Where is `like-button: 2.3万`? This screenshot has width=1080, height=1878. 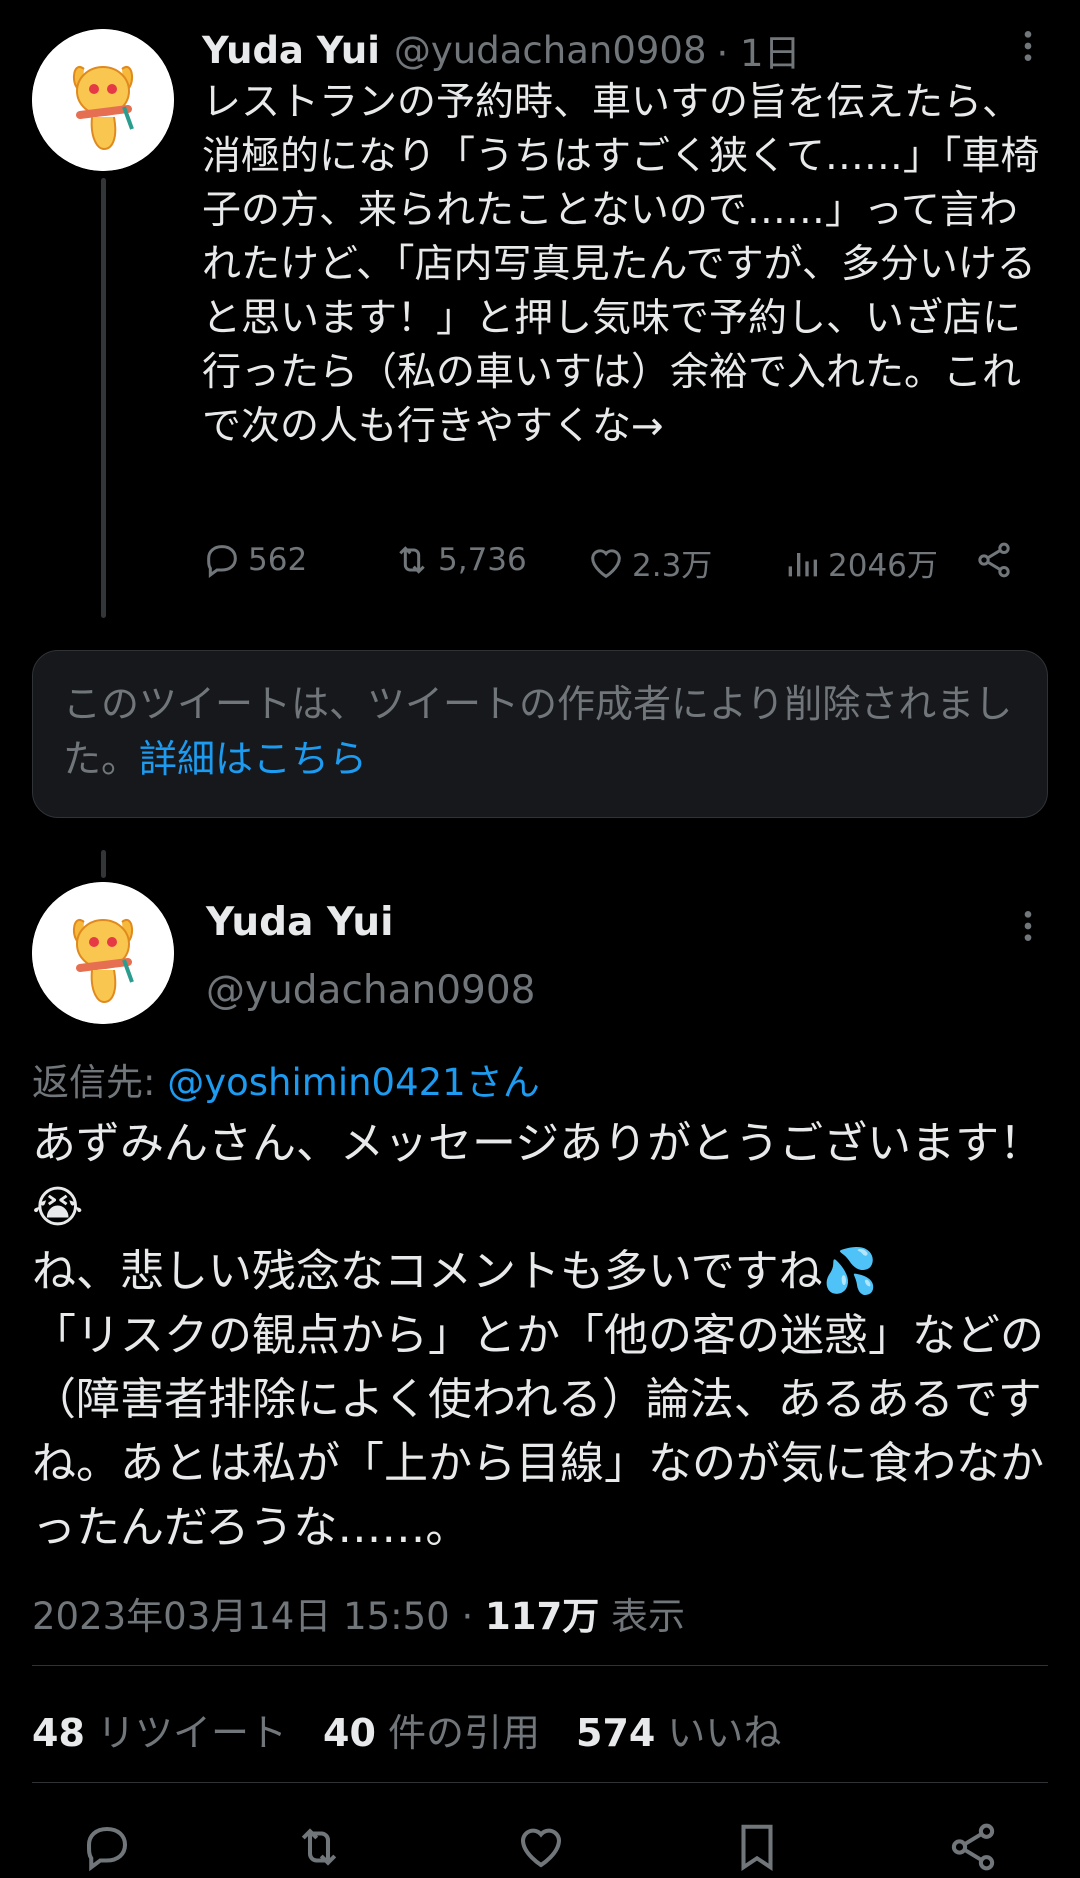
like-button: 2.3万 is located at coordinates (649, 562).